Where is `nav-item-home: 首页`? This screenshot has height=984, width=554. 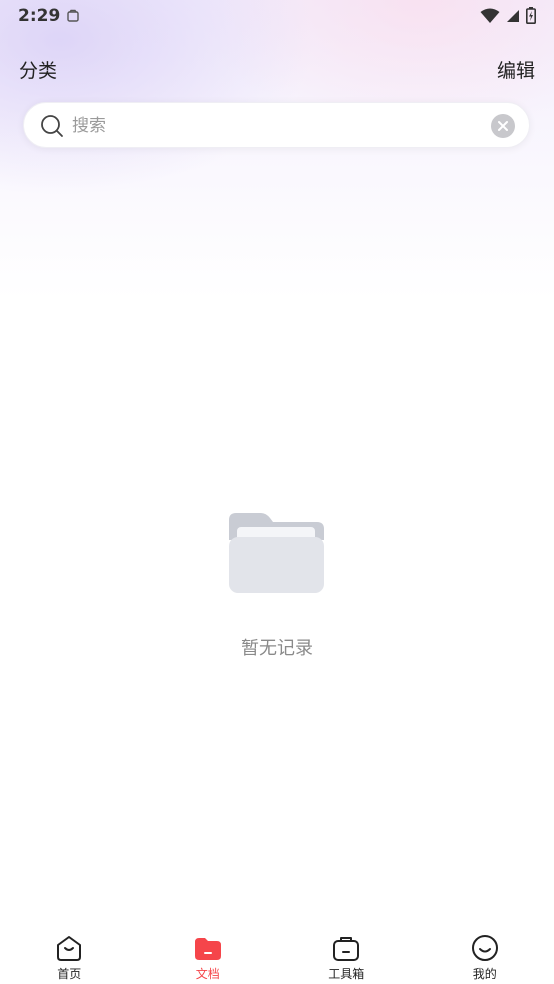 nav-item-home: 首页 is located at coordinates (69, 955).